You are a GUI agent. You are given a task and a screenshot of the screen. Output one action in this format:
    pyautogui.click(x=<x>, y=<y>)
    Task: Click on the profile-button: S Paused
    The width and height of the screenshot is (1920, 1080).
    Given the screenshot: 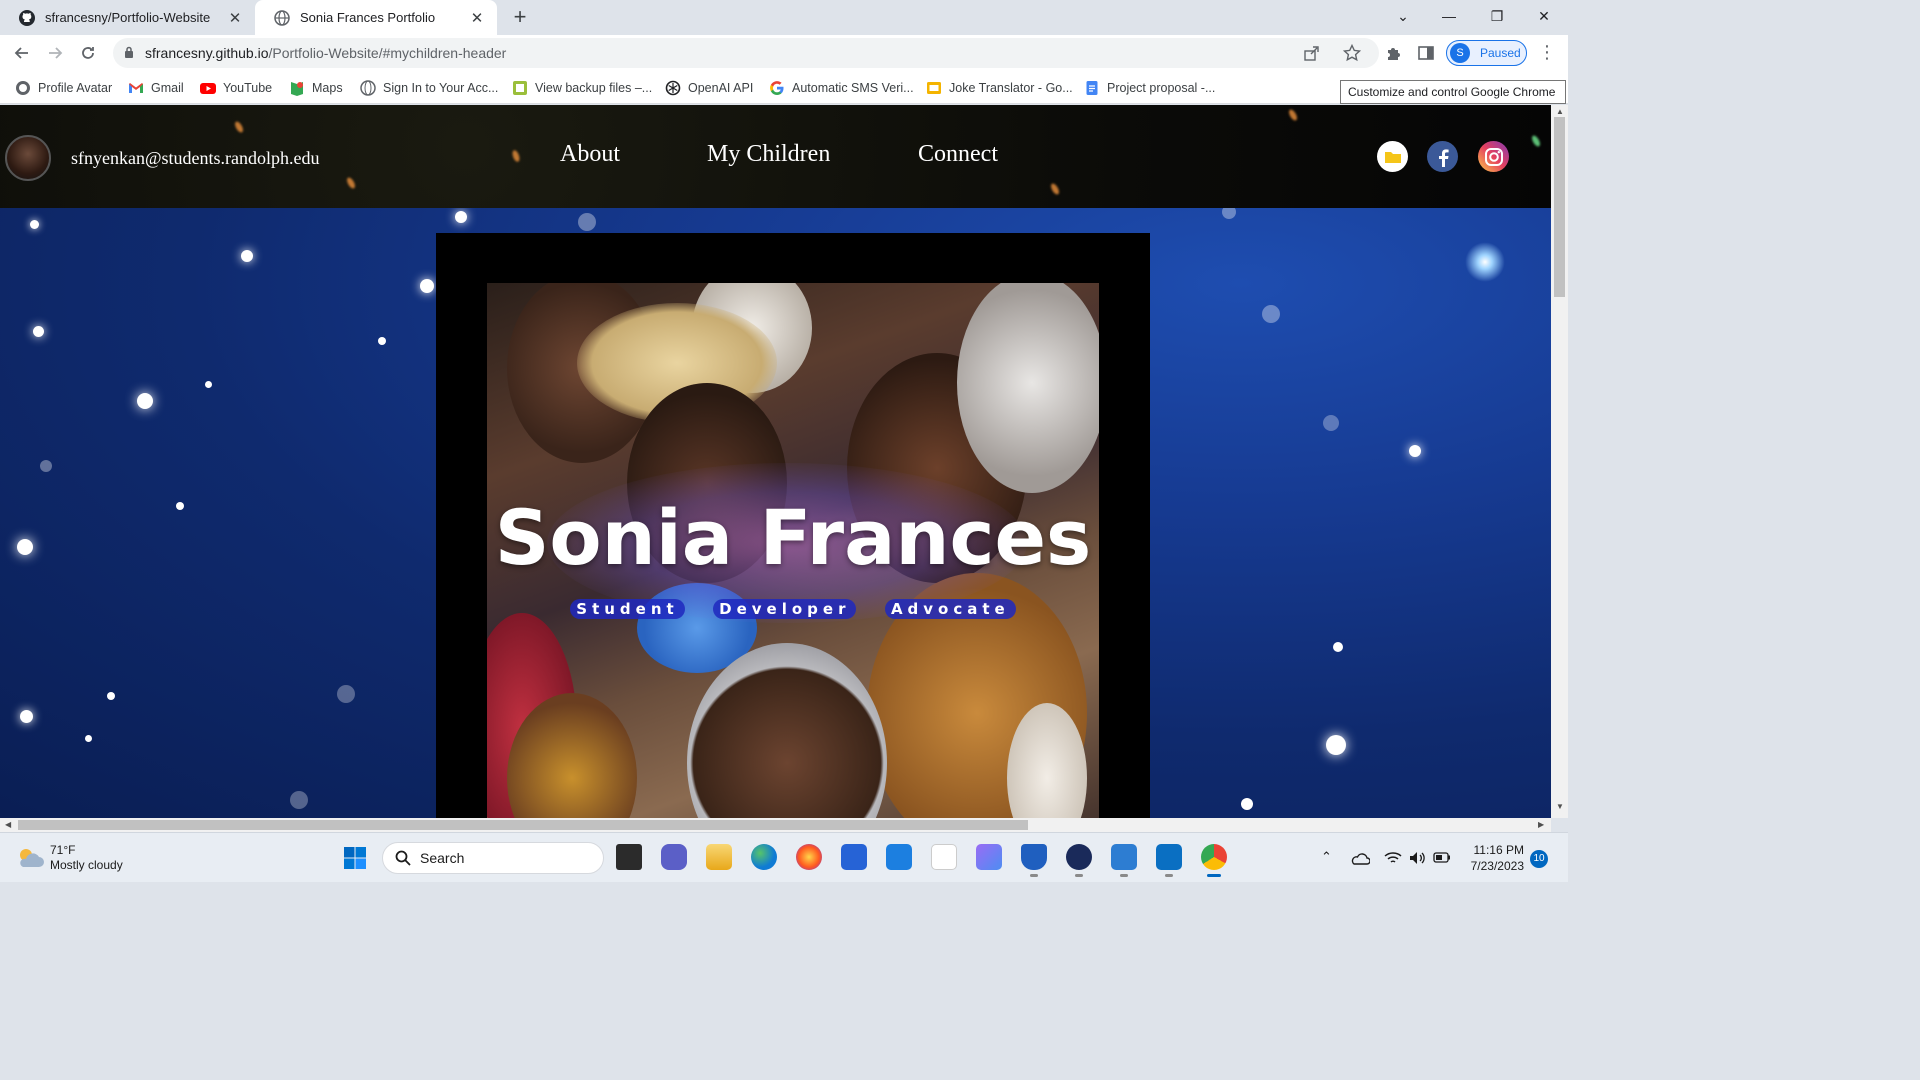 What is the action you would take?
    pyautogui.click(x=1486, y=53)
    